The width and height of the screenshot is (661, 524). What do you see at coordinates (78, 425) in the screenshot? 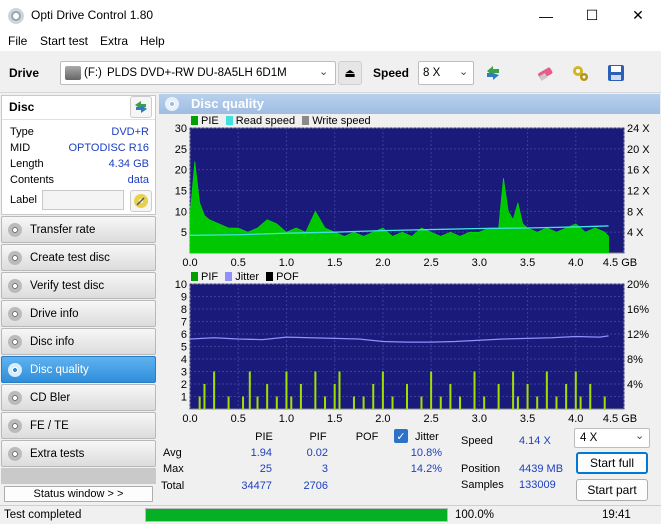
I see `nav-fe-te: FE / TE` at bounding box center [78, 425].